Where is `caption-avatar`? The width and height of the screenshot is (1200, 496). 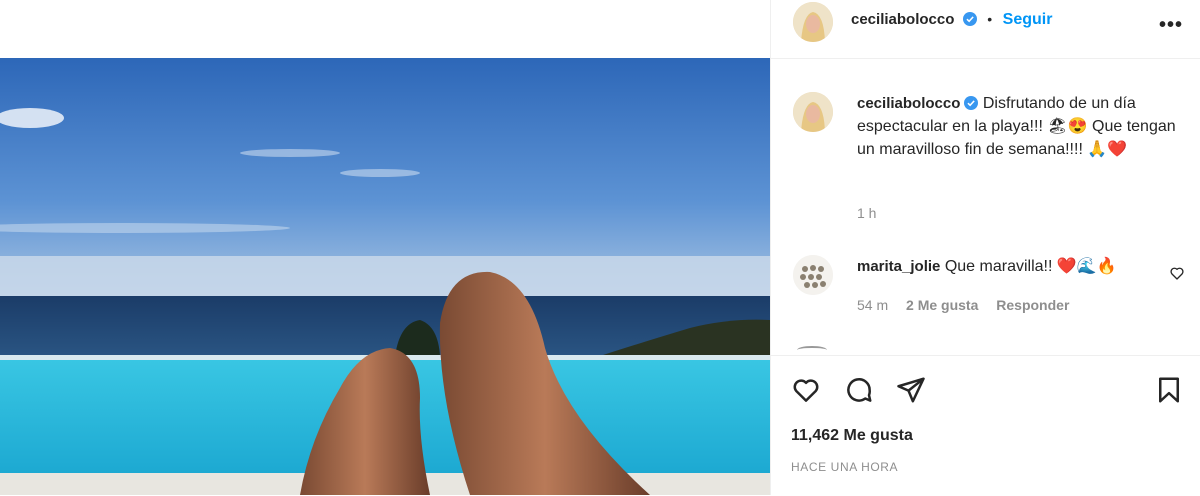
caption-avatar is located at coordinates (813, 112).